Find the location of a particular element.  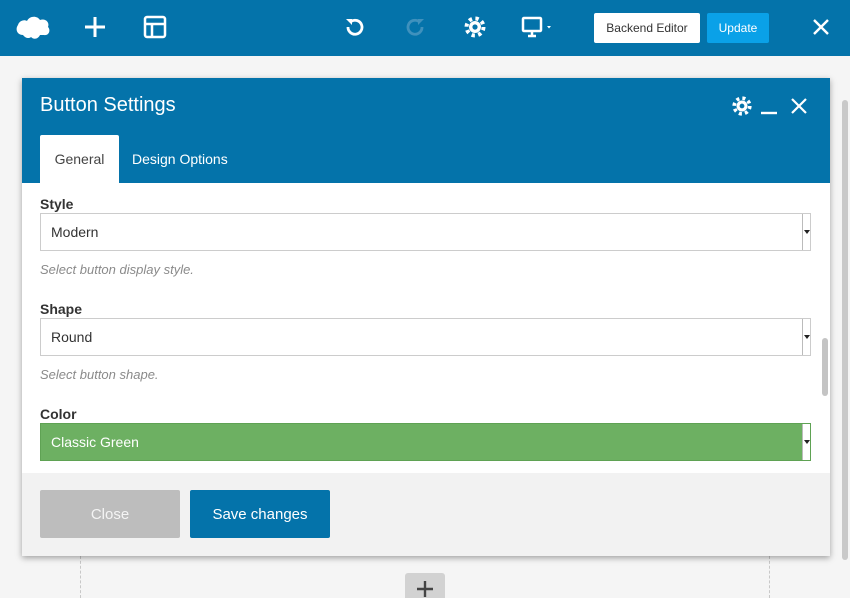

tab-general: General is located at coordinates (79, 159).